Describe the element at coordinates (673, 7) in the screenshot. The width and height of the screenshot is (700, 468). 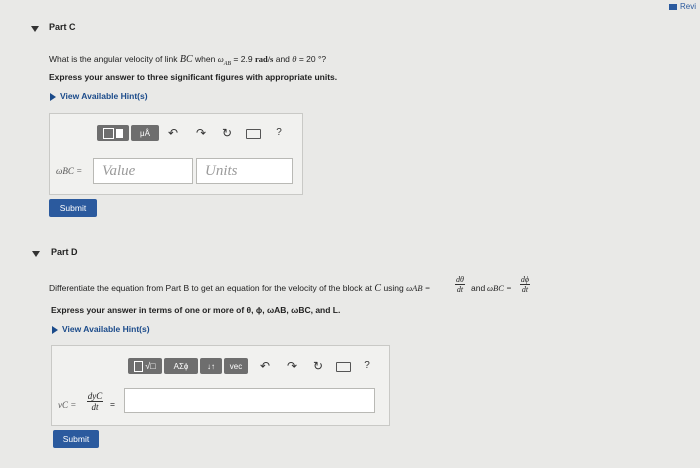
I see `review-icon` at that location.